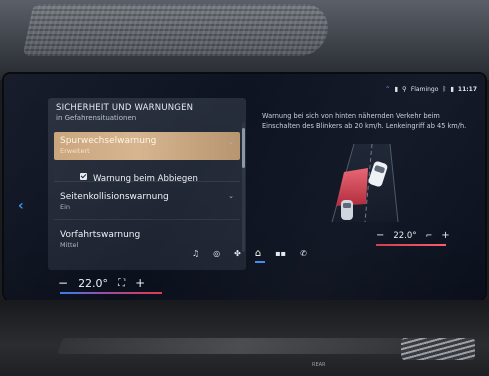 This screenshot has height=376, width=489. What do you see at coordinates (388, 89) in the screenshot?
I see `wifi-icon: ⌃` at bounding box center [388, 89].